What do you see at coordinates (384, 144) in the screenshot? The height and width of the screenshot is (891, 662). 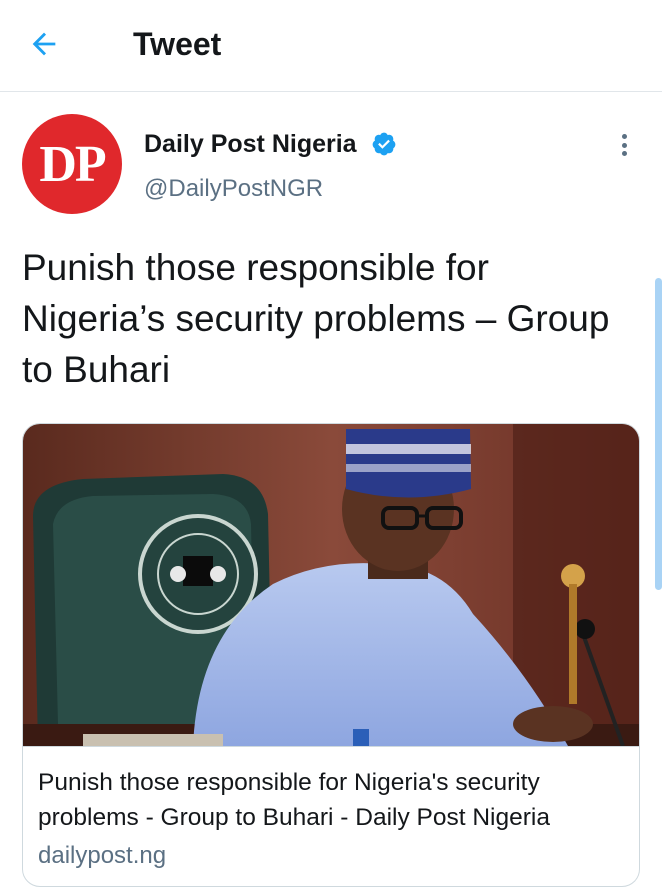 I see `verified-badge-icon` at bounding box center [384, 144].